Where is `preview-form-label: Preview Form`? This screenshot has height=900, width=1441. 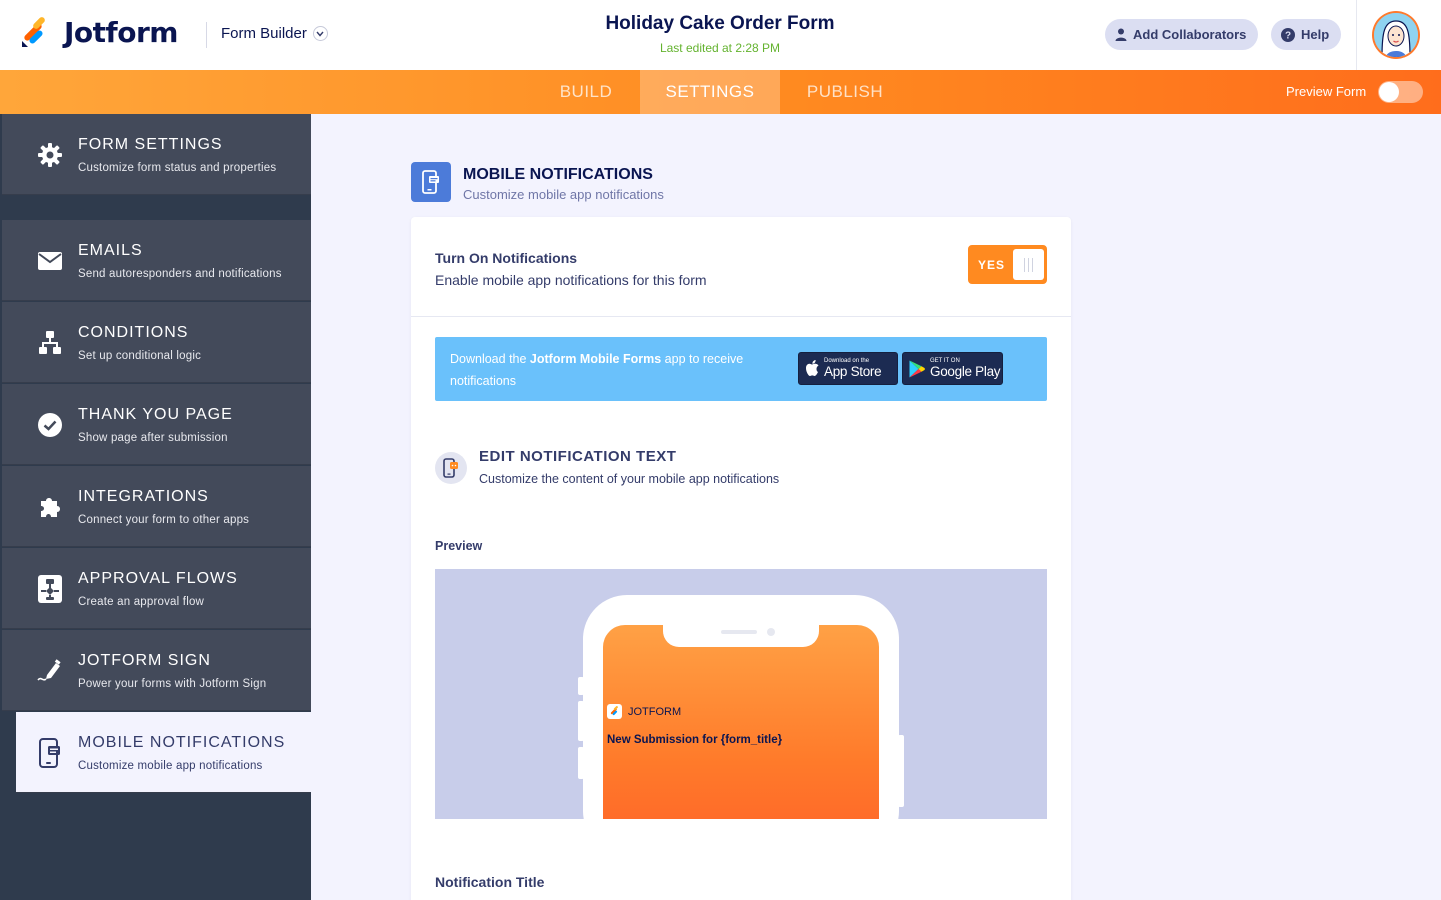
preview-form-label: Preview Form is located at coordinates (1326, 91).